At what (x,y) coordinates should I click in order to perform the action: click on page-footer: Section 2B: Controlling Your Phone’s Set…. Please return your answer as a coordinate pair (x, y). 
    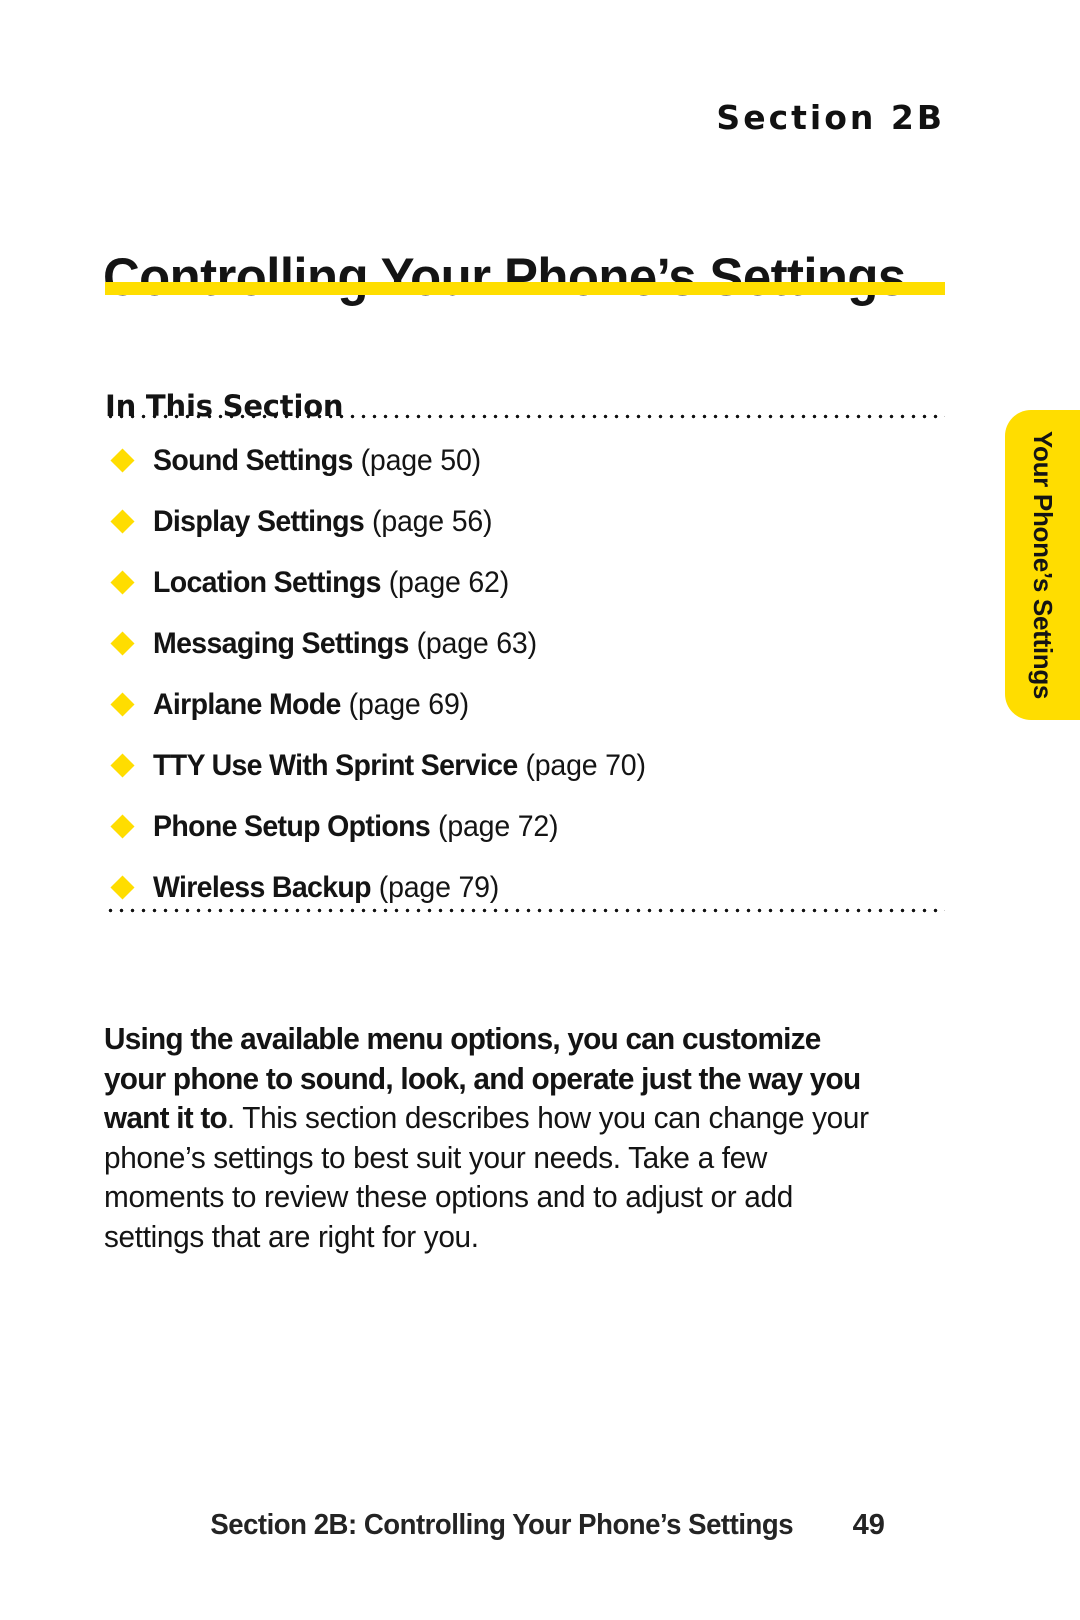
    Looking at the image, I should click on (540, 1525).